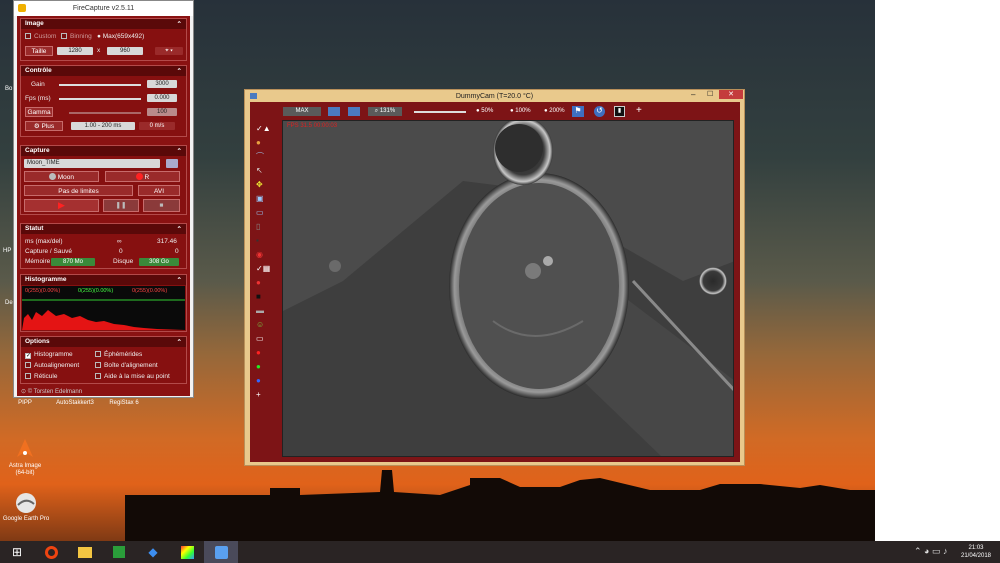  What do you see at coordinates (265, 268) in the screenshot?
I see `side-tool-grid-icon: ✓▦` at bounding box center [265, 268].